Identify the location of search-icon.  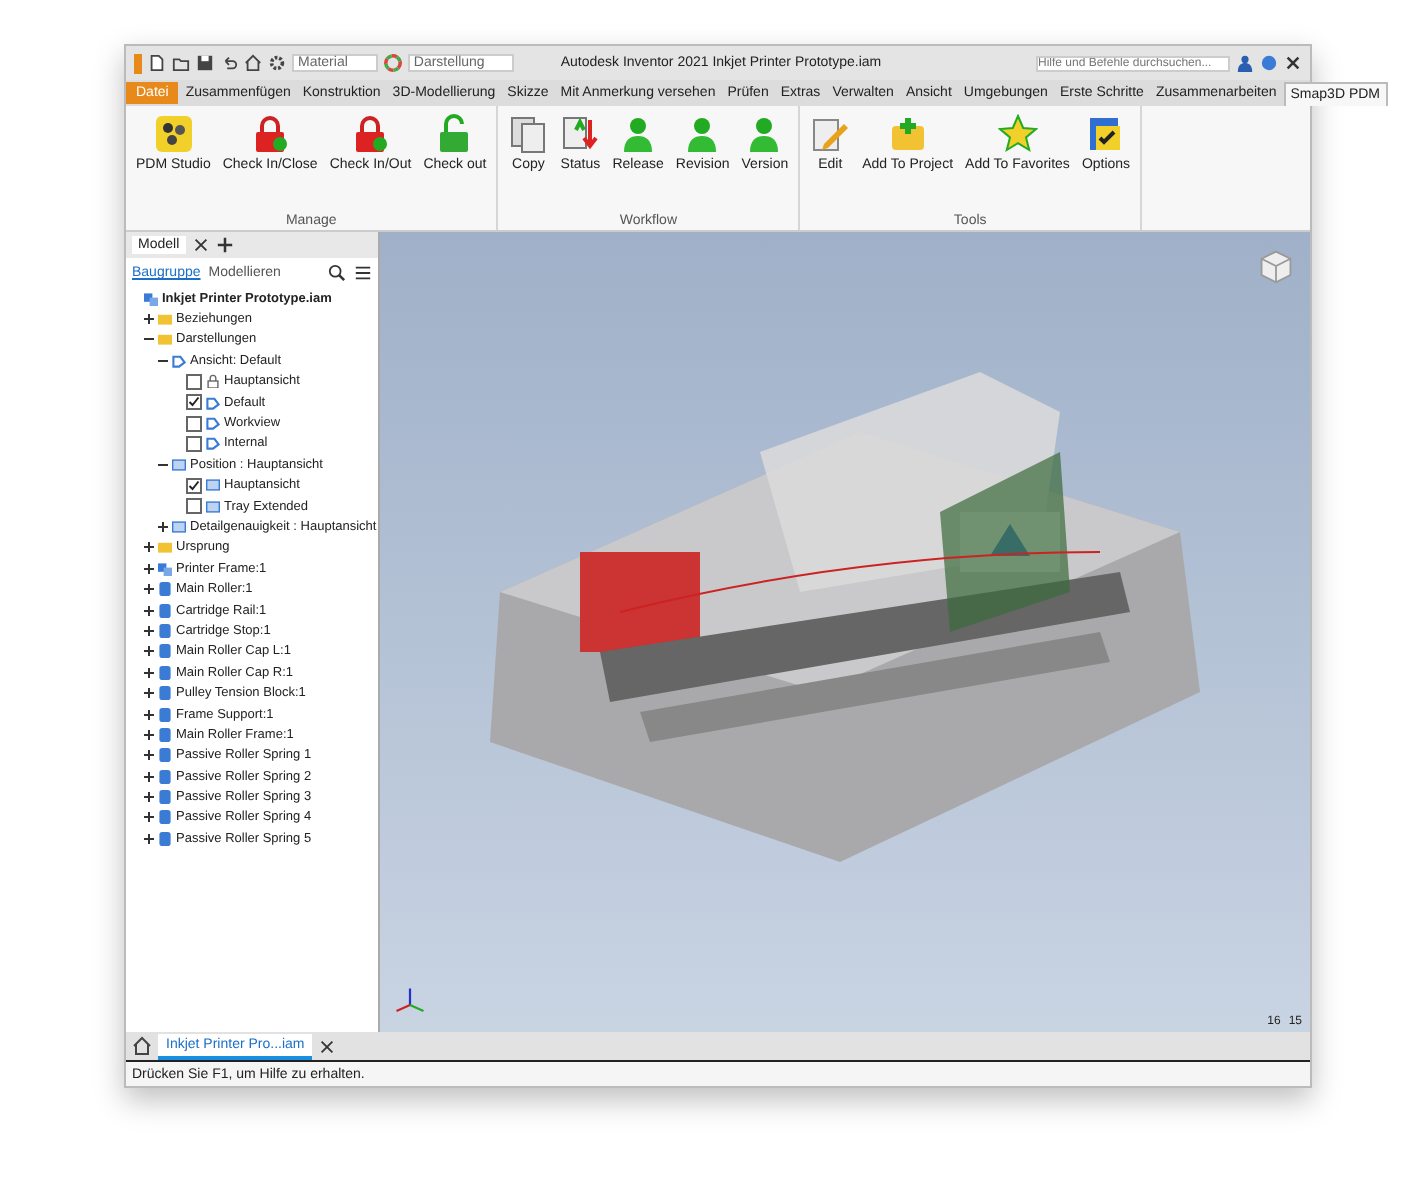
(337, 273).